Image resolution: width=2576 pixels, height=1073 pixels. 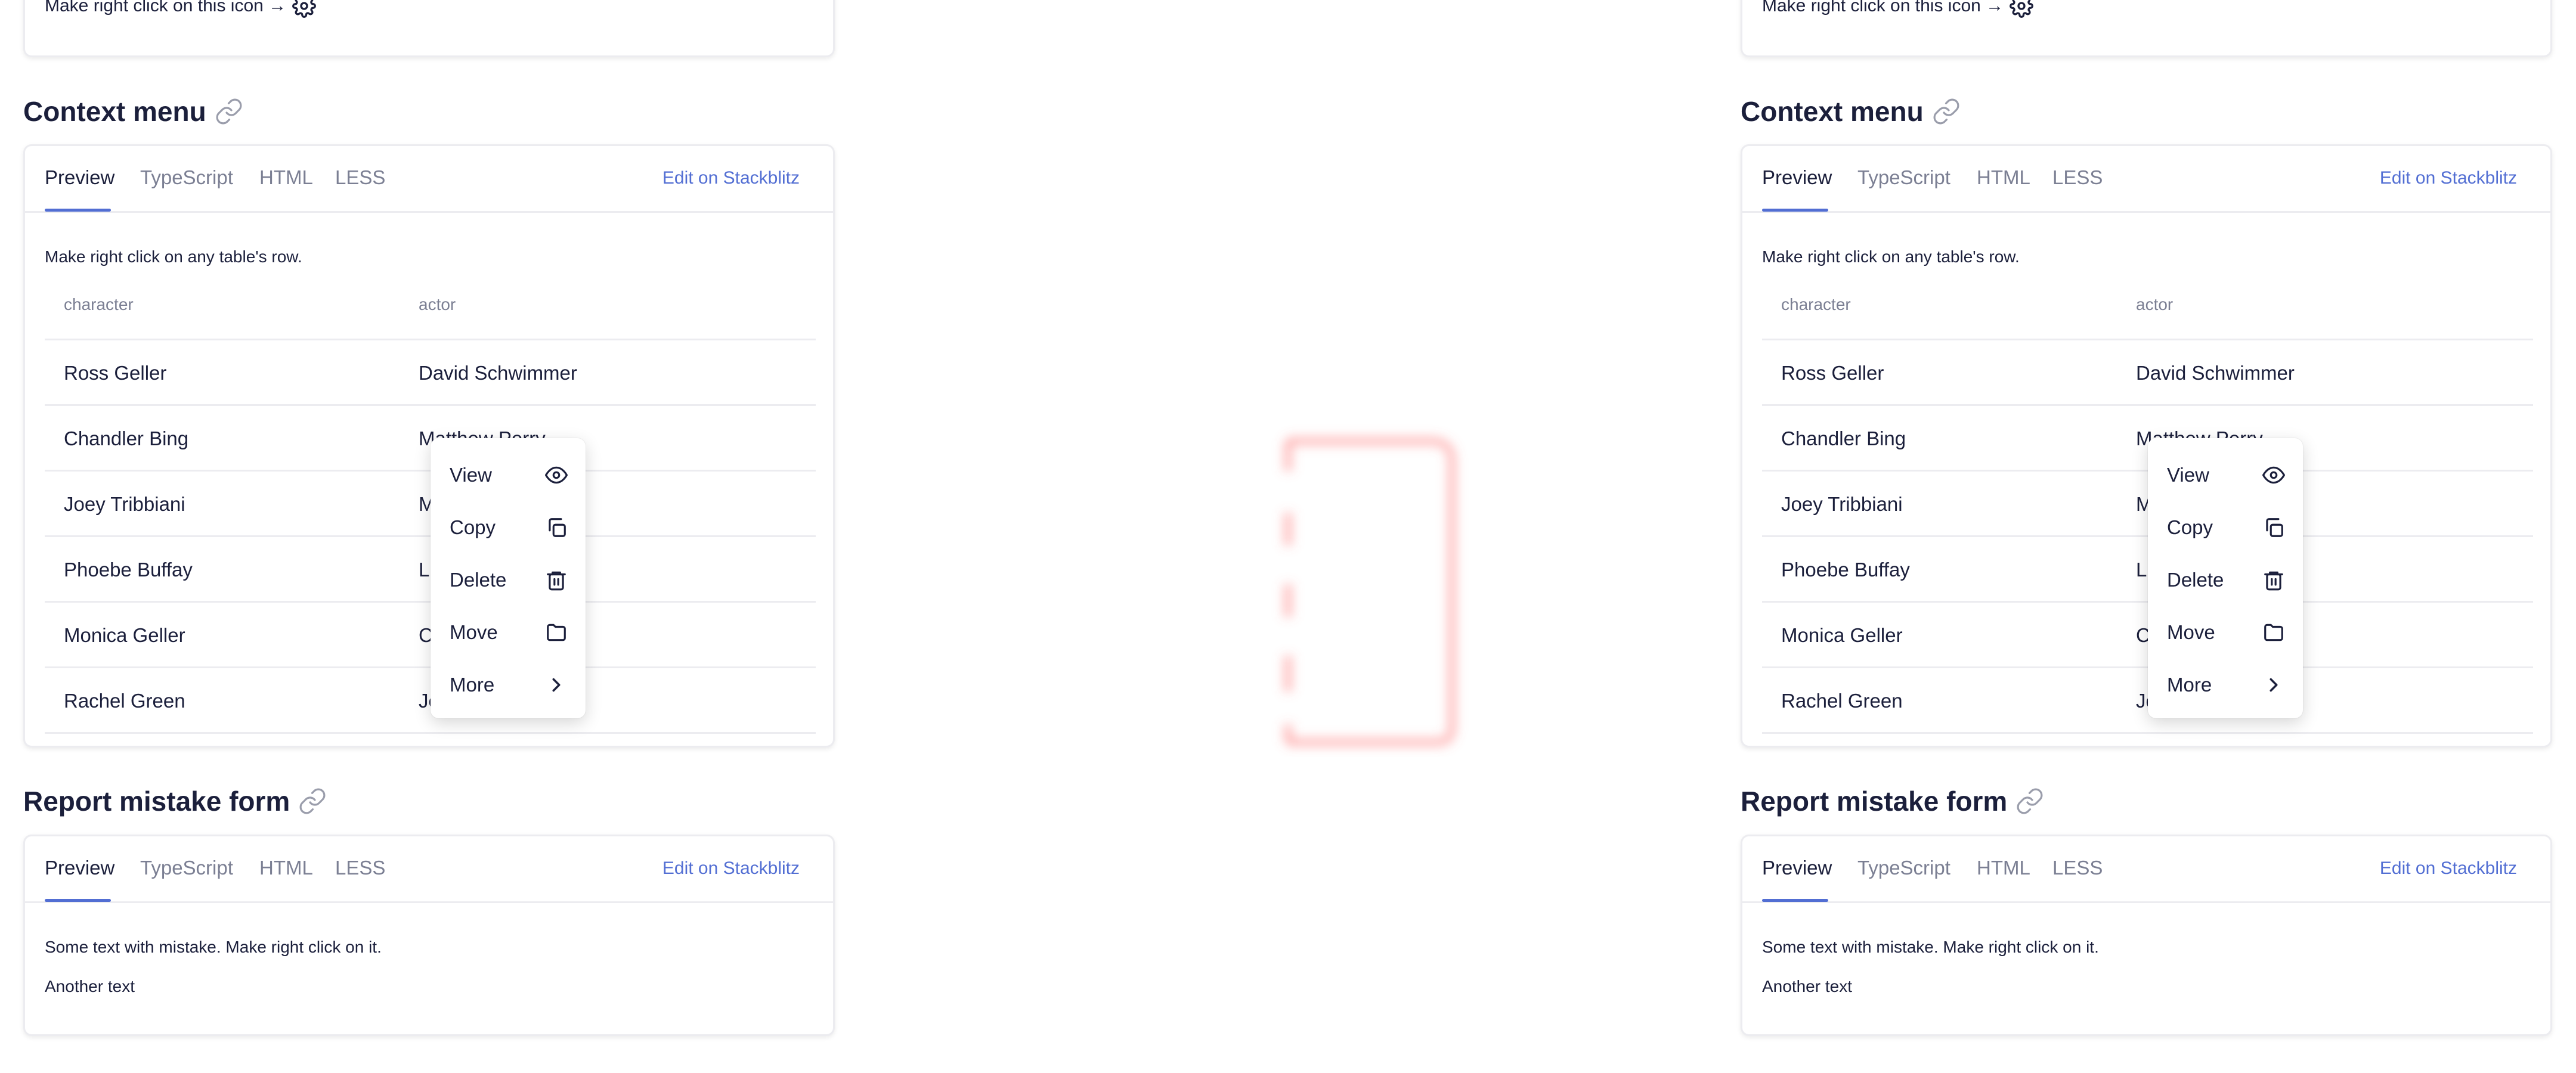 I want to click on context-menu-dropdown: View Copy Delete Move More, so click(x=509, y=578).